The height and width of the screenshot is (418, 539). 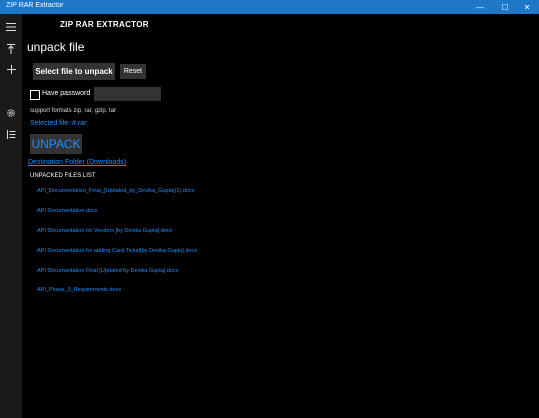 I want to click on select-file-button: Select file to unpack, so click(x=74, y=71).